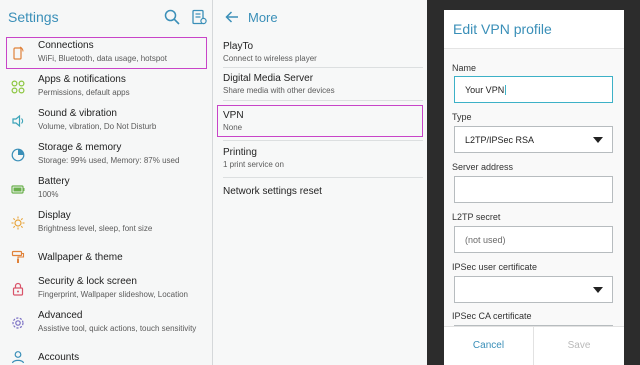 This screenshot has height=365, width=640. What do you see at coordinates (464, 68) in the screenshot?
I see `name-label: Name` at bounding box center [464, 68].